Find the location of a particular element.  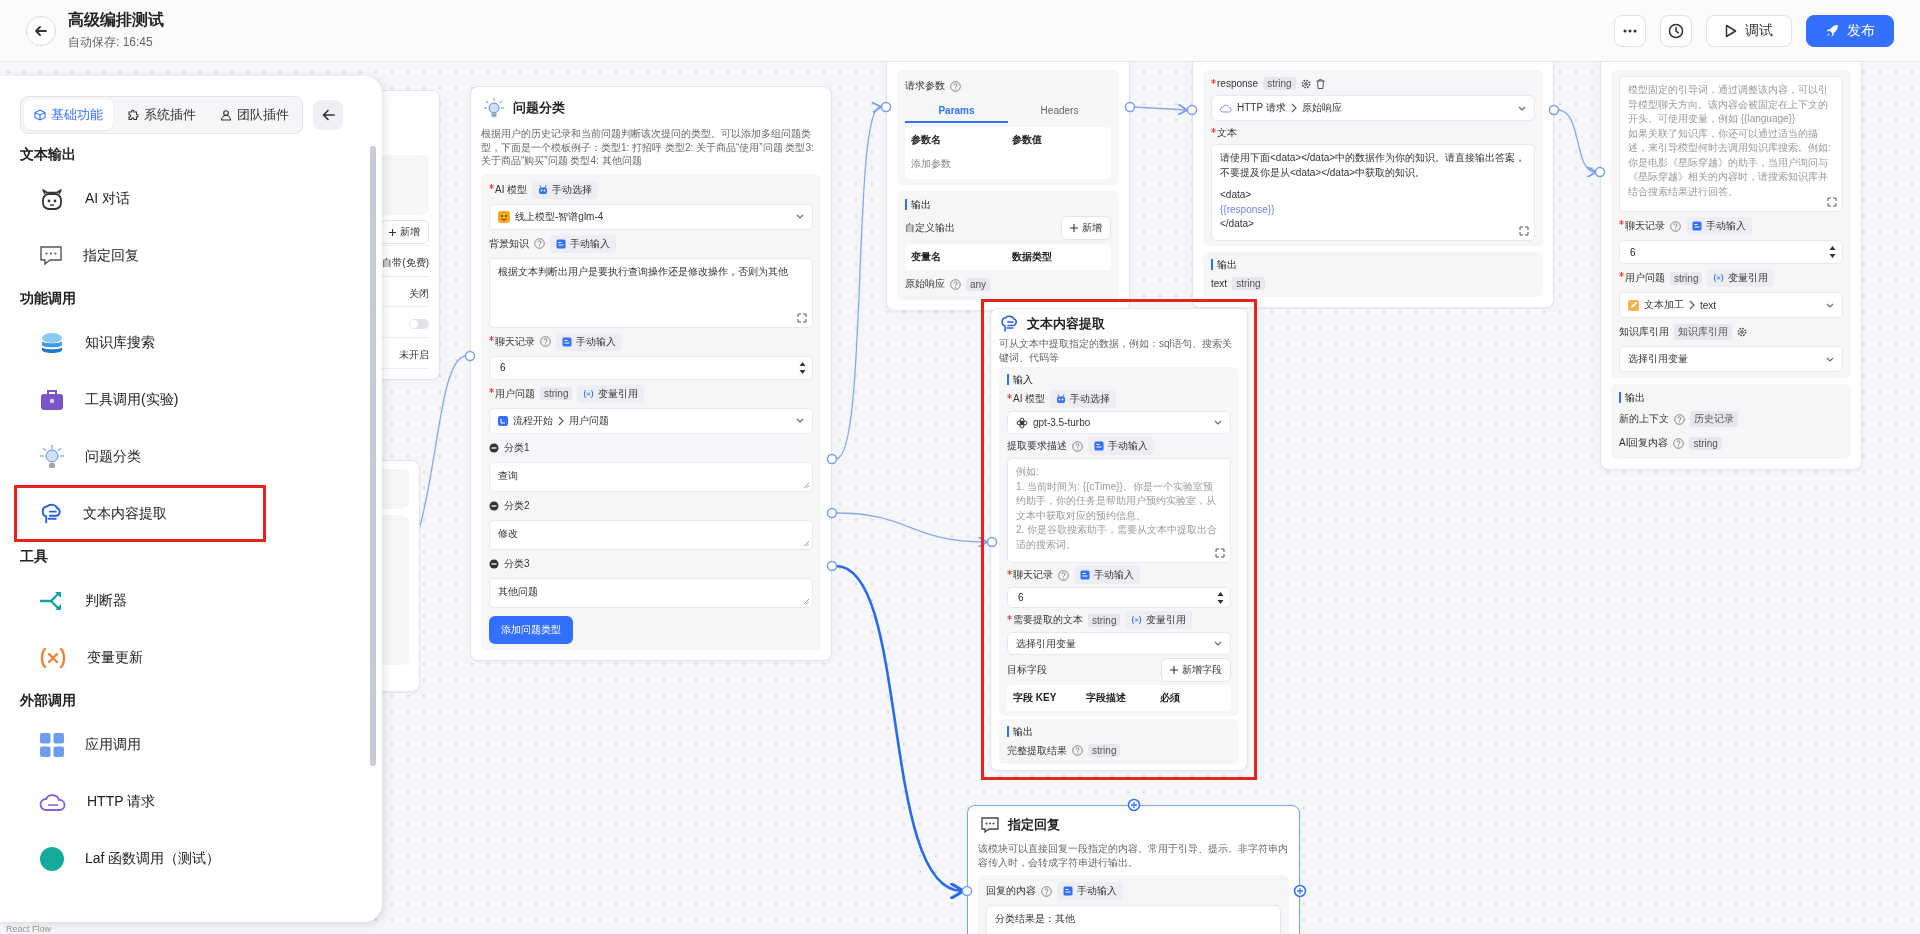

field-label: 聊天记录 is located at coordinates (515, 341).